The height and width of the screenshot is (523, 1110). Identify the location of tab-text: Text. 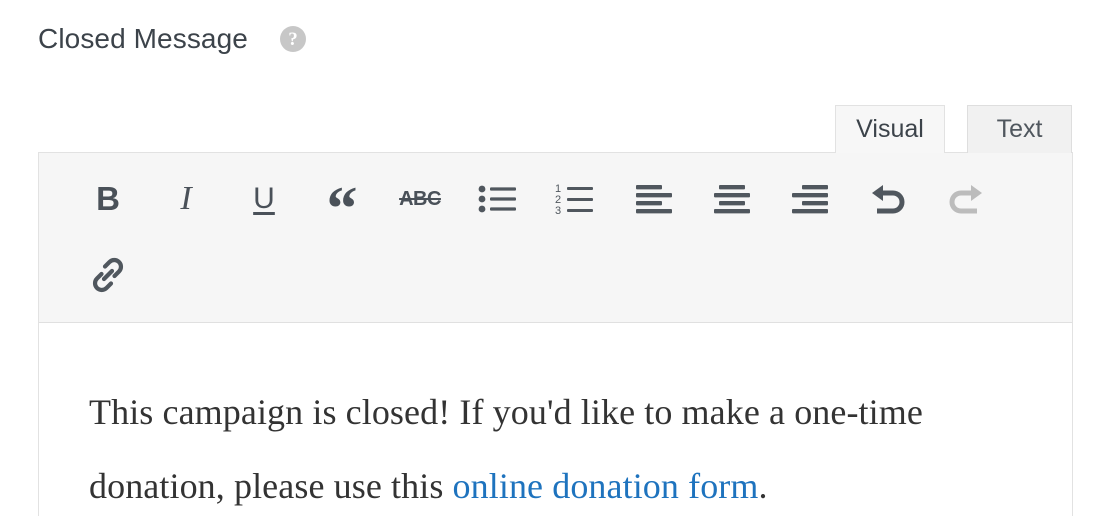
(1019, 129).